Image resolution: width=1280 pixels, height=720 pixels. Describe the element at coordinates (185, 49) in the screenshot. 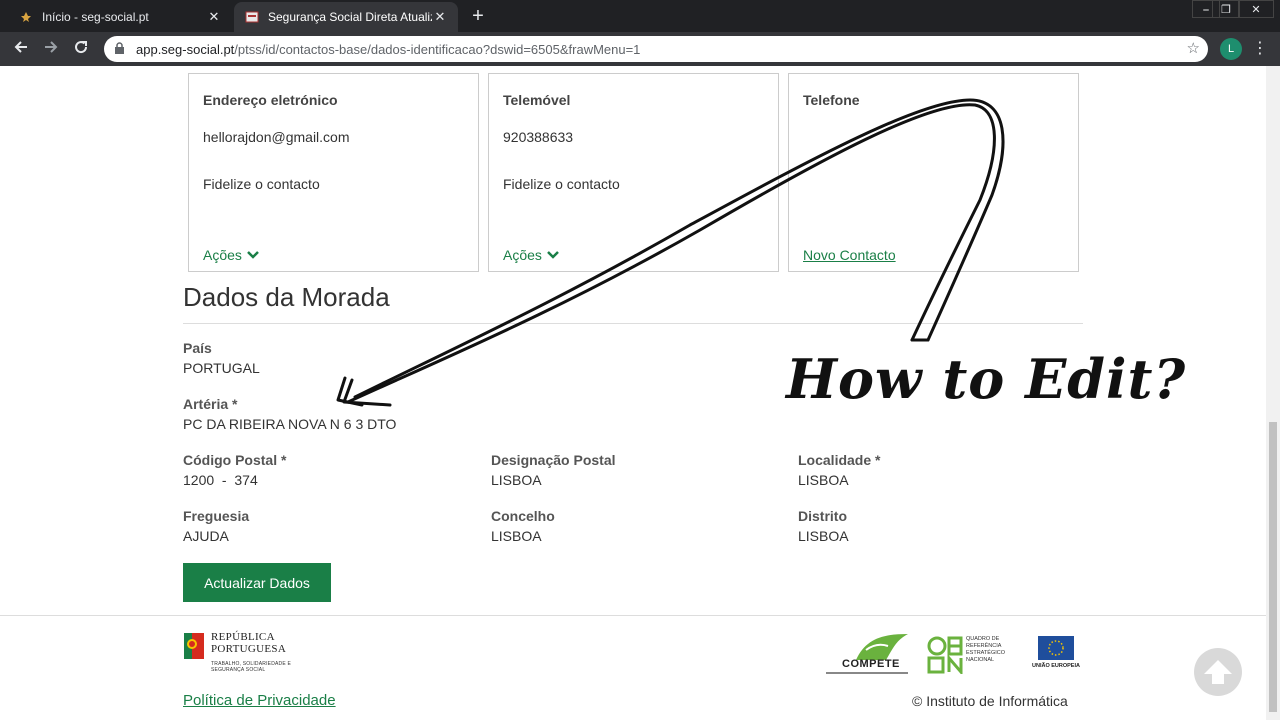

I see `url-host: app.seg-social.pt` at that location.